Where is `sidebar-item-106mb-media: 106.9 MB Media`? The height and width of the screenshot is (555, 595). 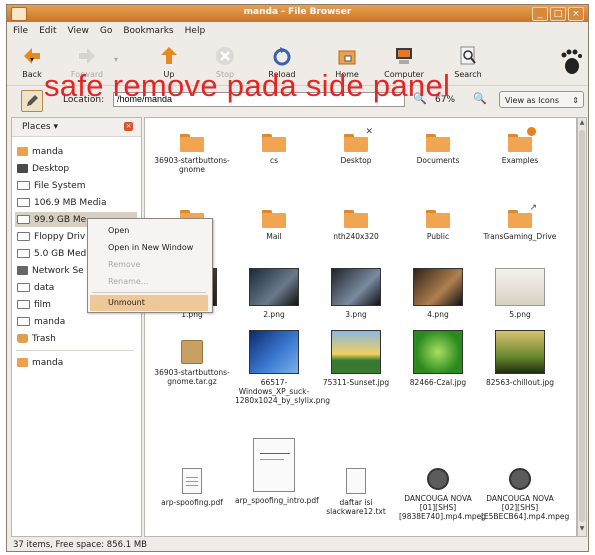
sidebar-item-106mb-media: 106.9 MB Media is located at coordinates (61, 202).